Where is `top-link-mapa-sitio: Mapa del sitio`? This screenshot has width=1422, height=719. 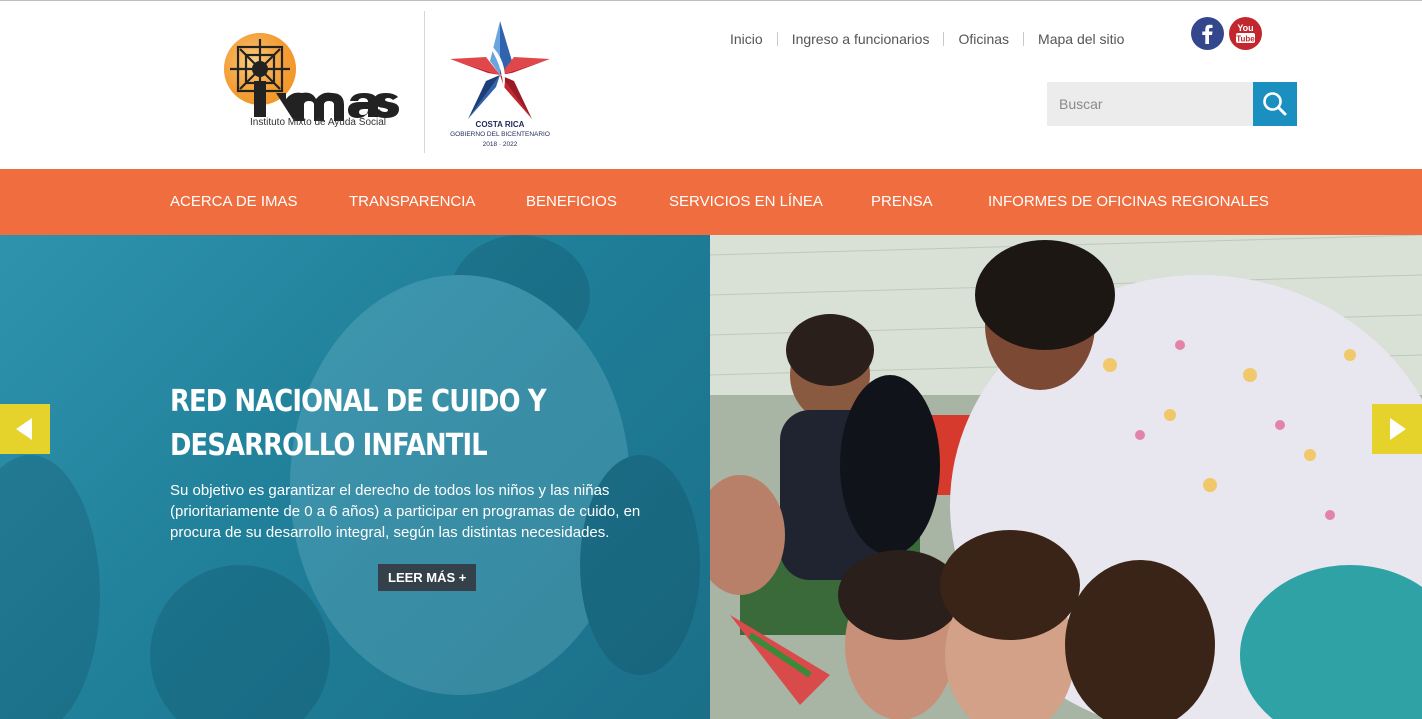 top-link-mapa-sitio: Mapa del sitio is located at coordinates (1081, 39).